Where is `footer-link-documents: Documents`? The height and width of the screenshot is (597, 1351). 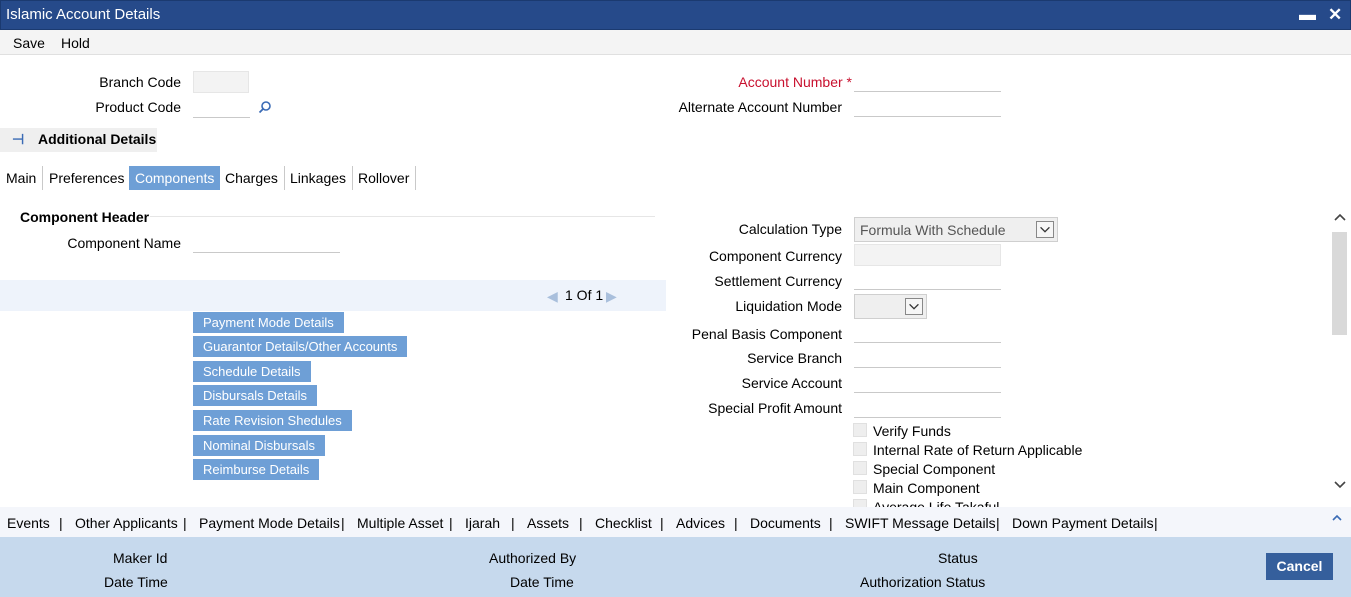
footer-link-documents: Documents is located at coordinates (785, 523).